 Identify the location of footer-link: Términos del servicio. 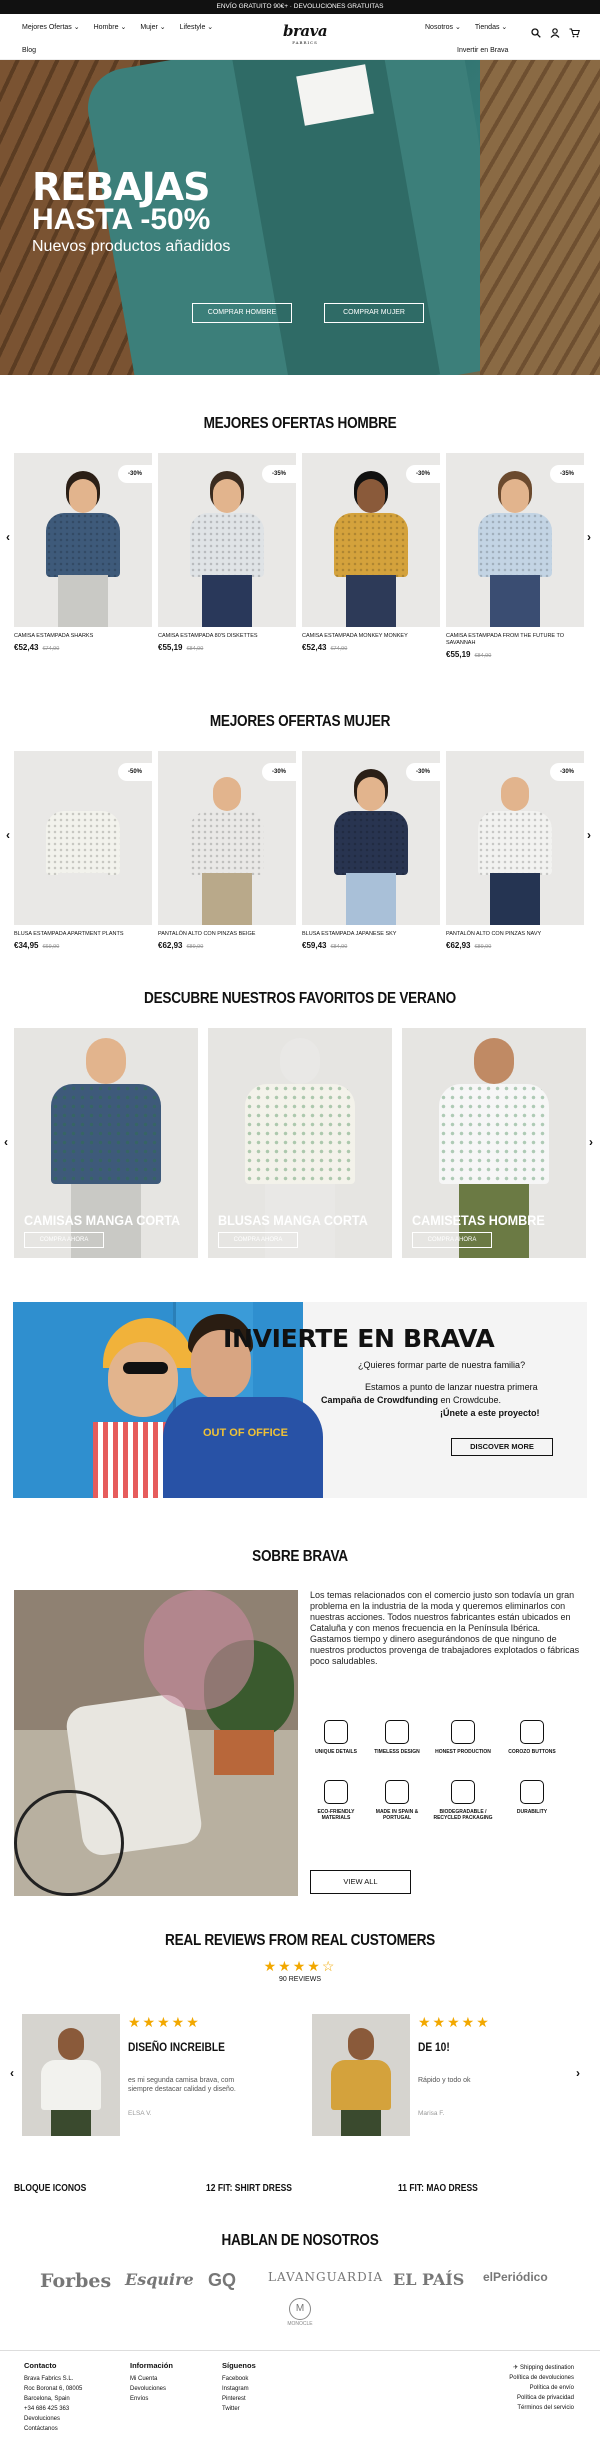
(541, 2408).